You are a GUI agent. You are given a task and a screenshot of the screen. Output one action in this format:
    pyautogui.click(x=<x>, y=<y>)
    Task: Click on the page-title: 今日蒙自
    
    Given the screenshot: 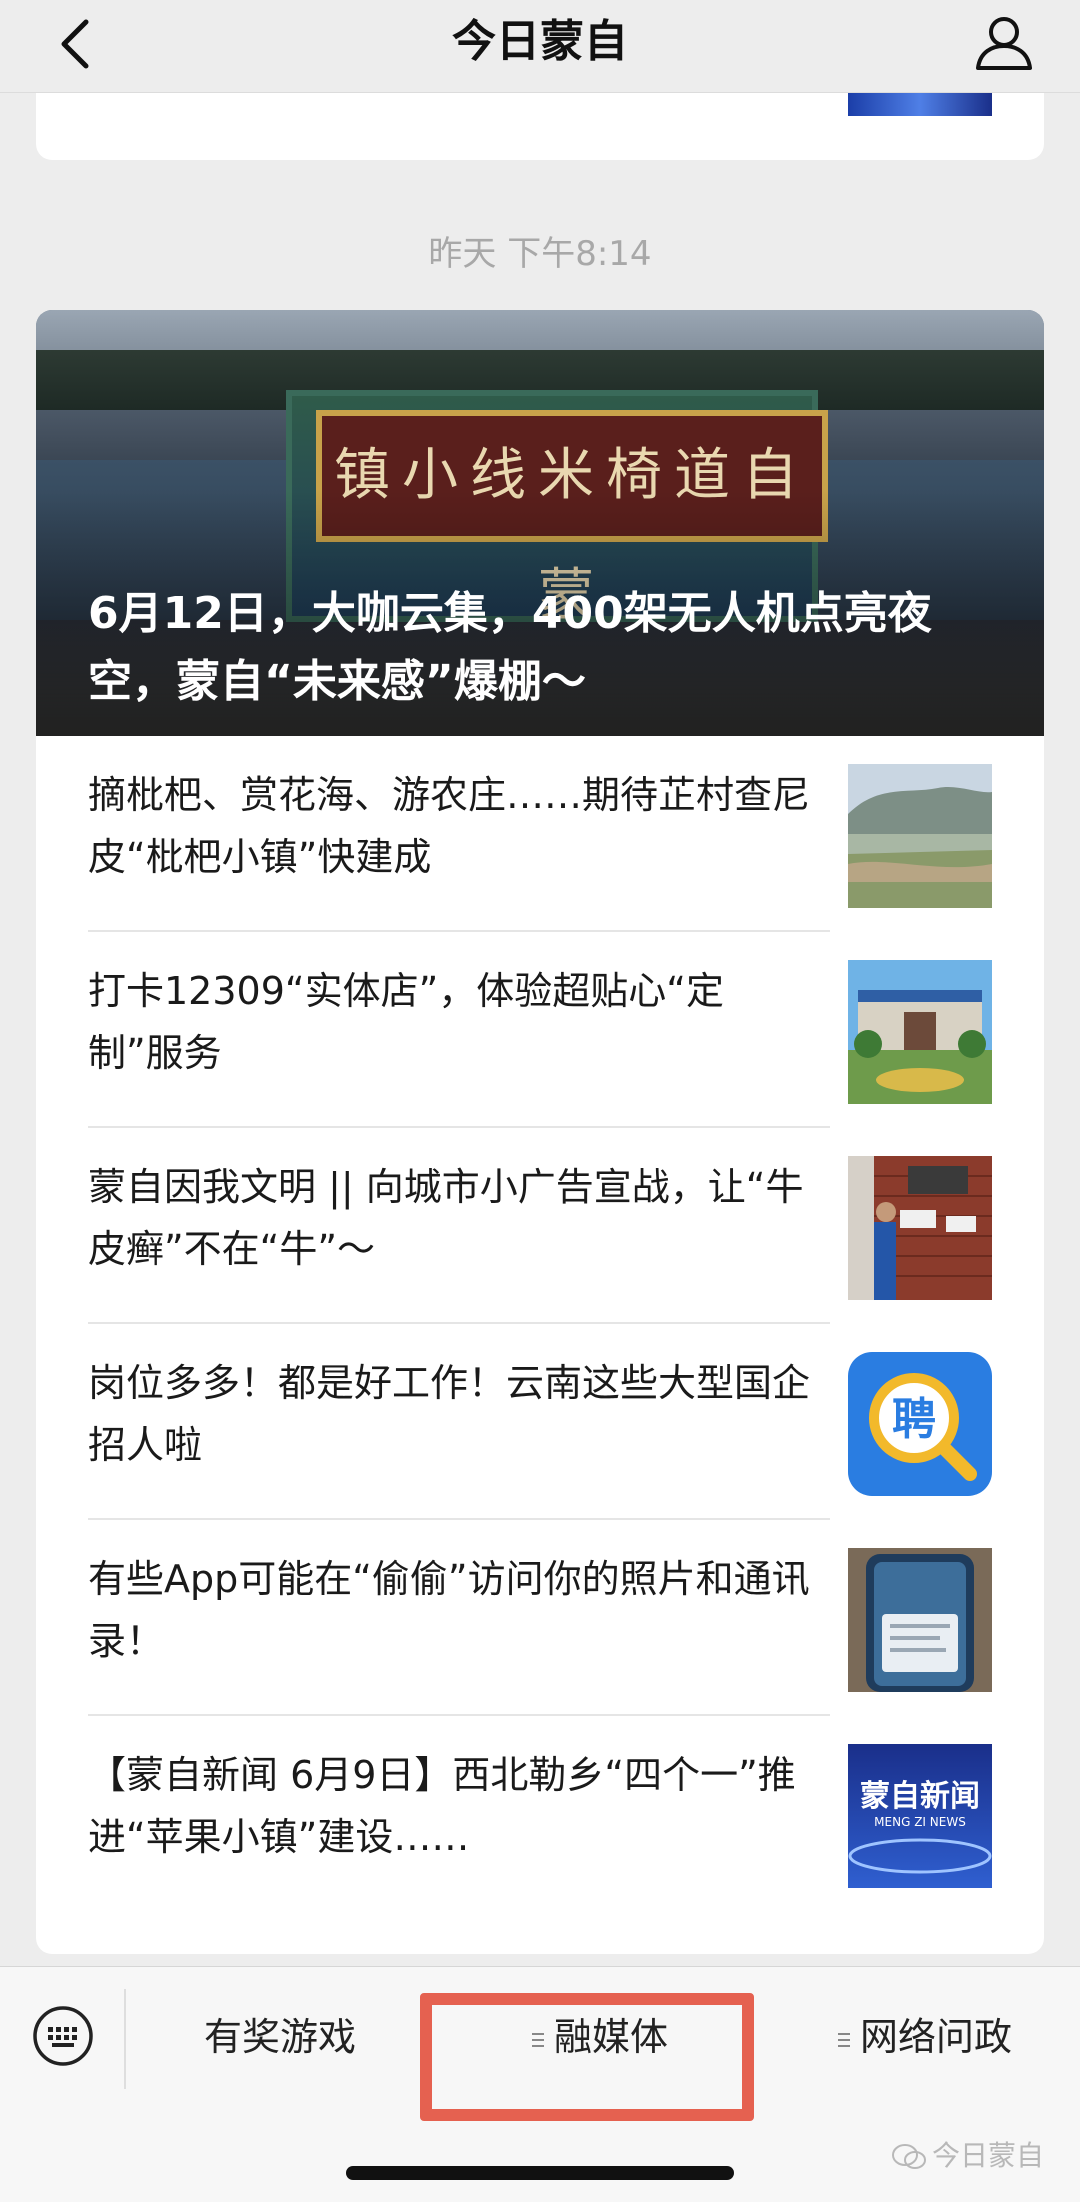 What is the action you would take?
    pyautogui.click(x=540, y=41)
    